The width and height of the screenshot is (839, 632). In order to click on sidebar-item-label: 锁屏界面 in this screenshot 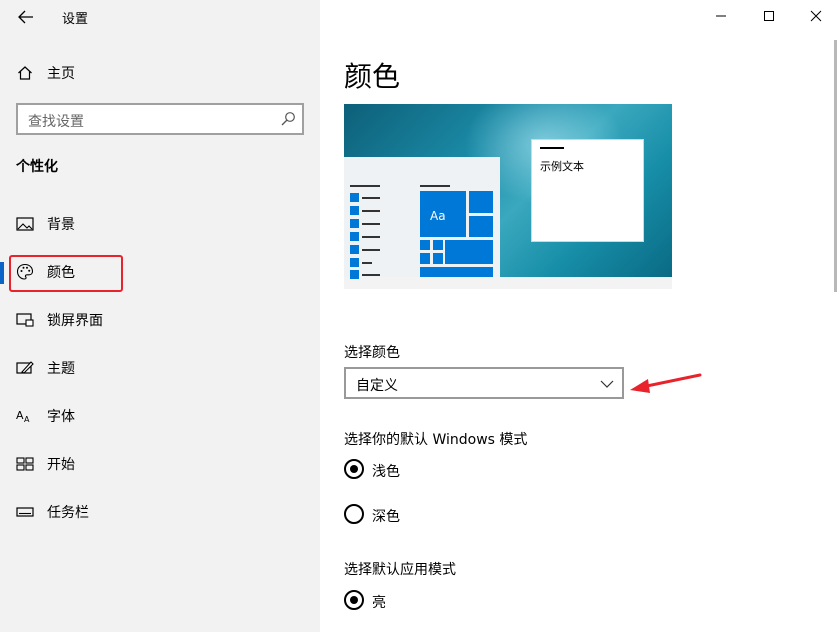, I will do `click(75, 321)`.